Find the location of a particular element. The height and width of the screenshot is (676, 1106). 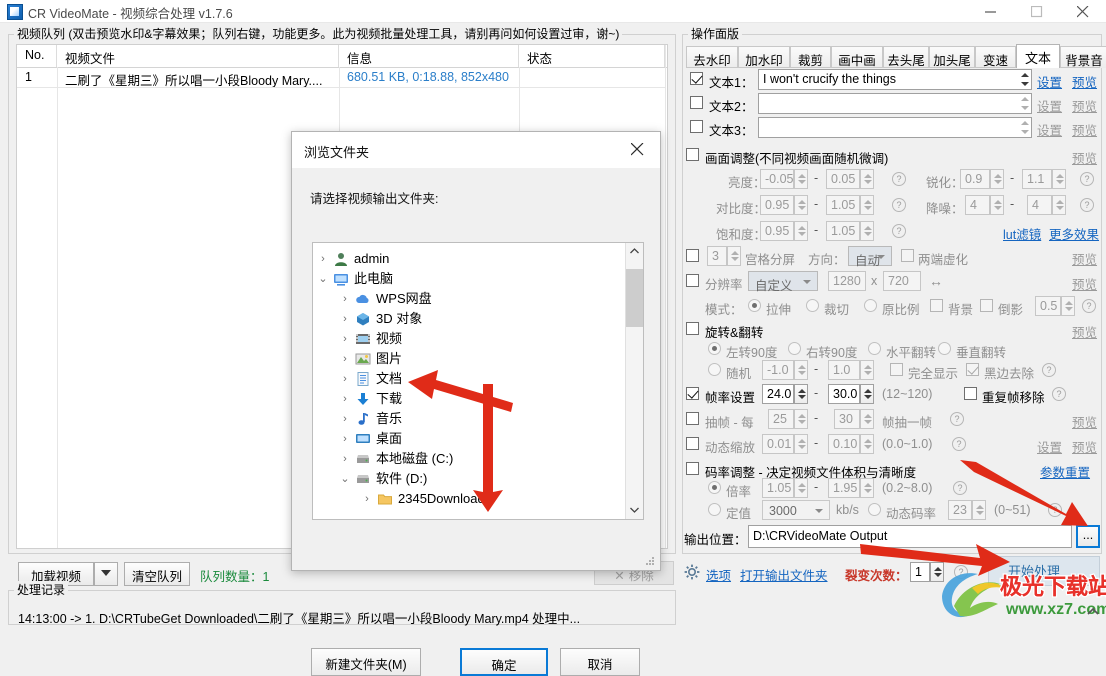

dropframe-min-spinner is located at coordinates (801, 419).